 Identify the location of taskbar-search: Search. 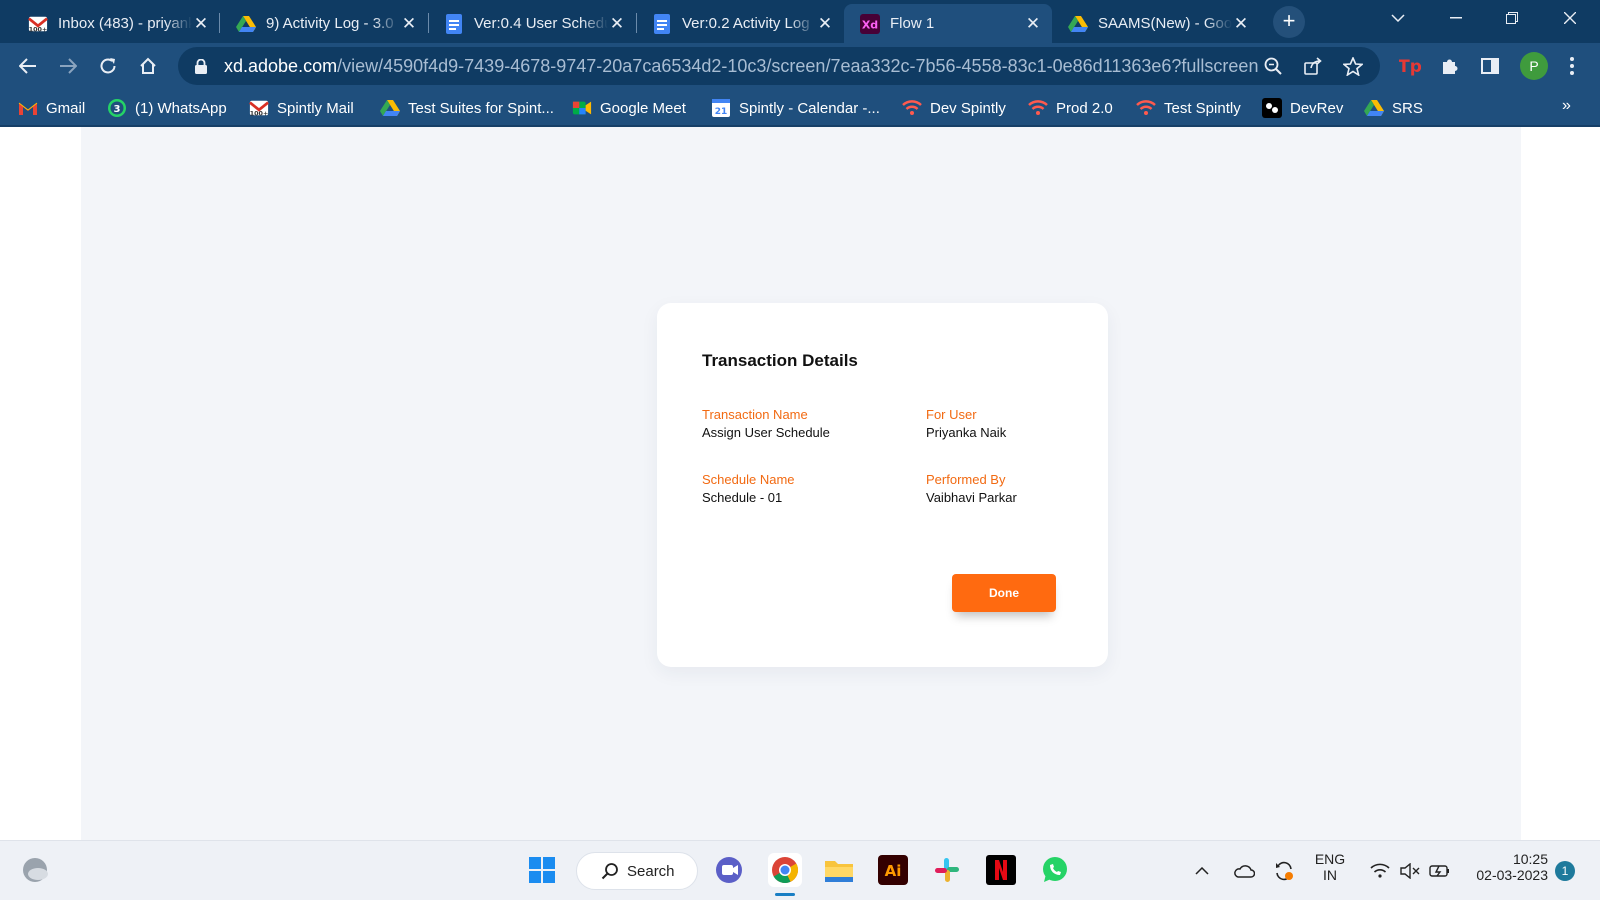
(637, 871).